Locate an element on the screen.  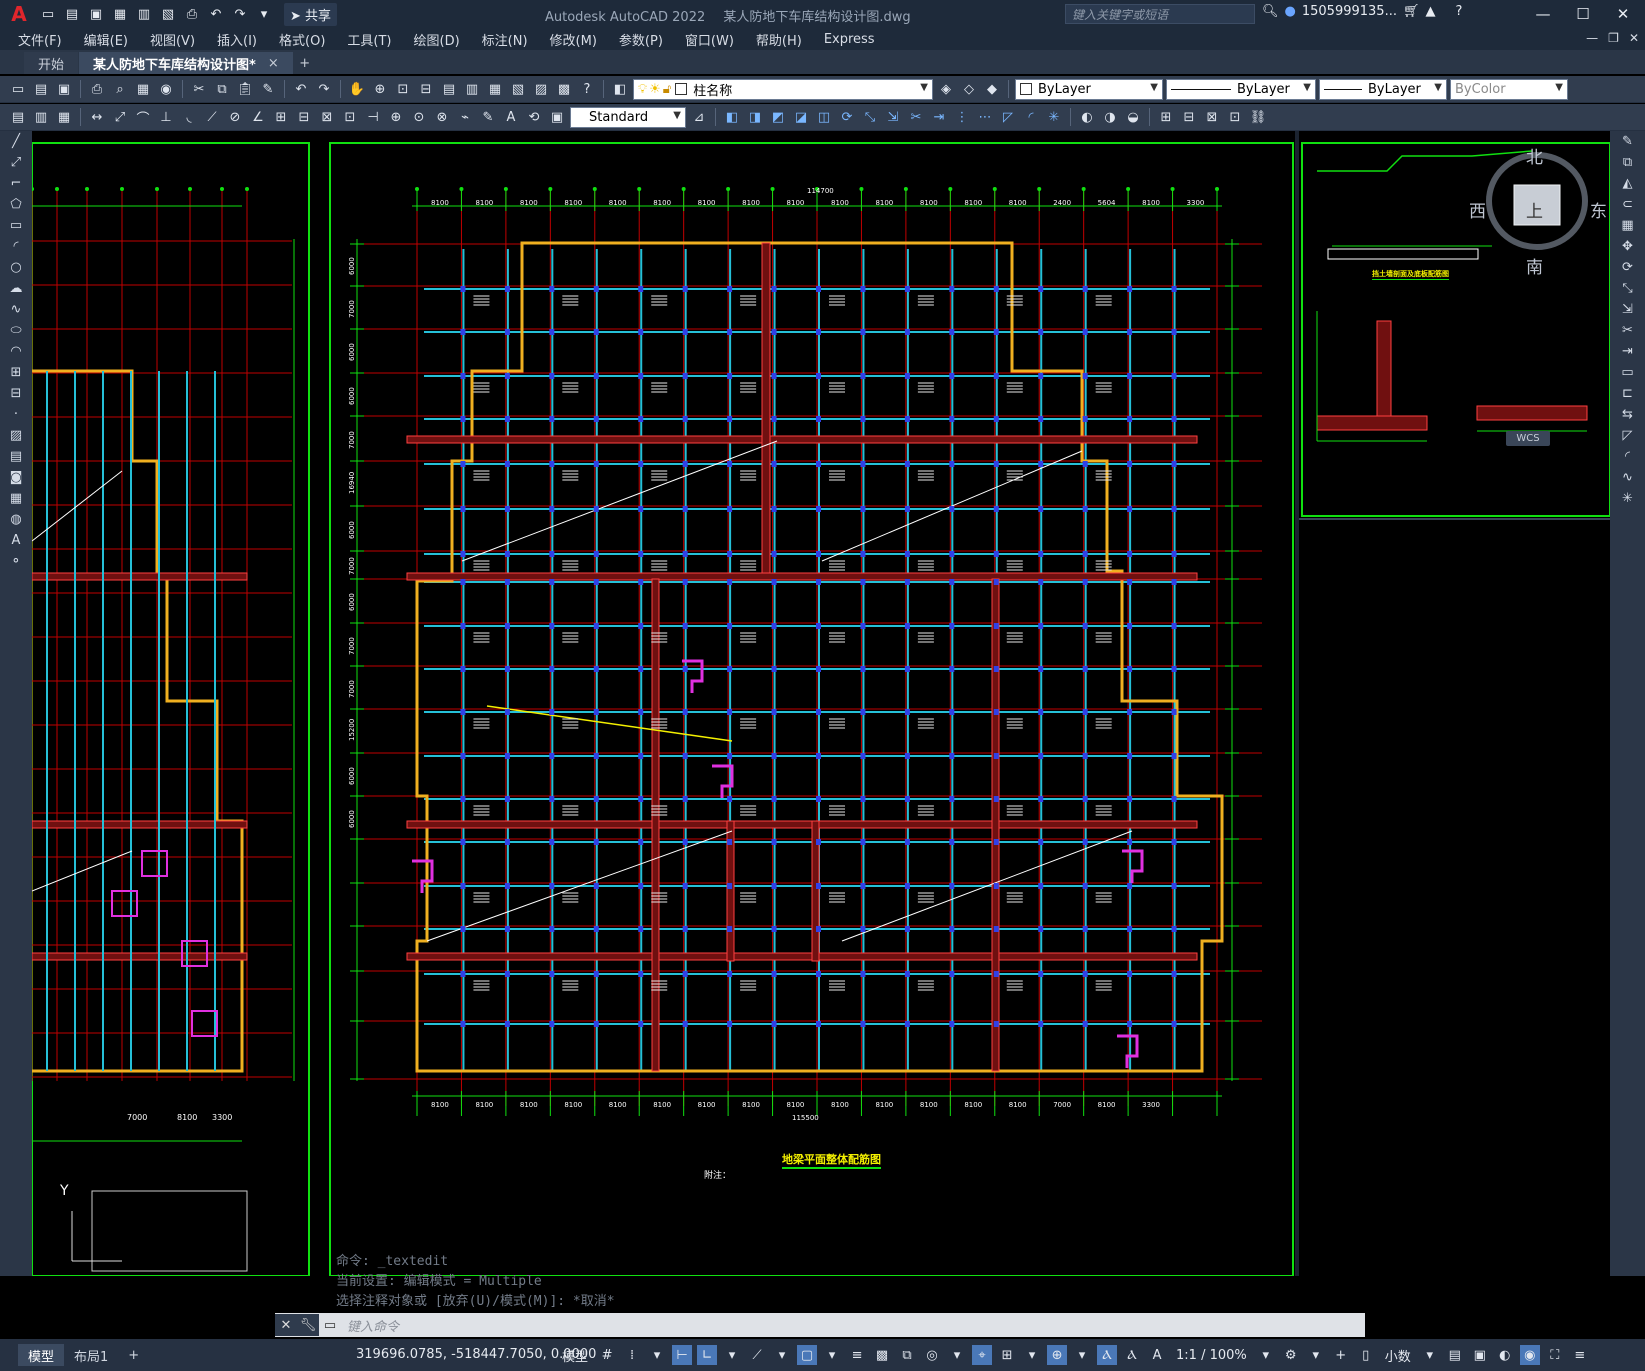
zoom-realtime-icon: ⊕ is located at coordinates (380, 89).